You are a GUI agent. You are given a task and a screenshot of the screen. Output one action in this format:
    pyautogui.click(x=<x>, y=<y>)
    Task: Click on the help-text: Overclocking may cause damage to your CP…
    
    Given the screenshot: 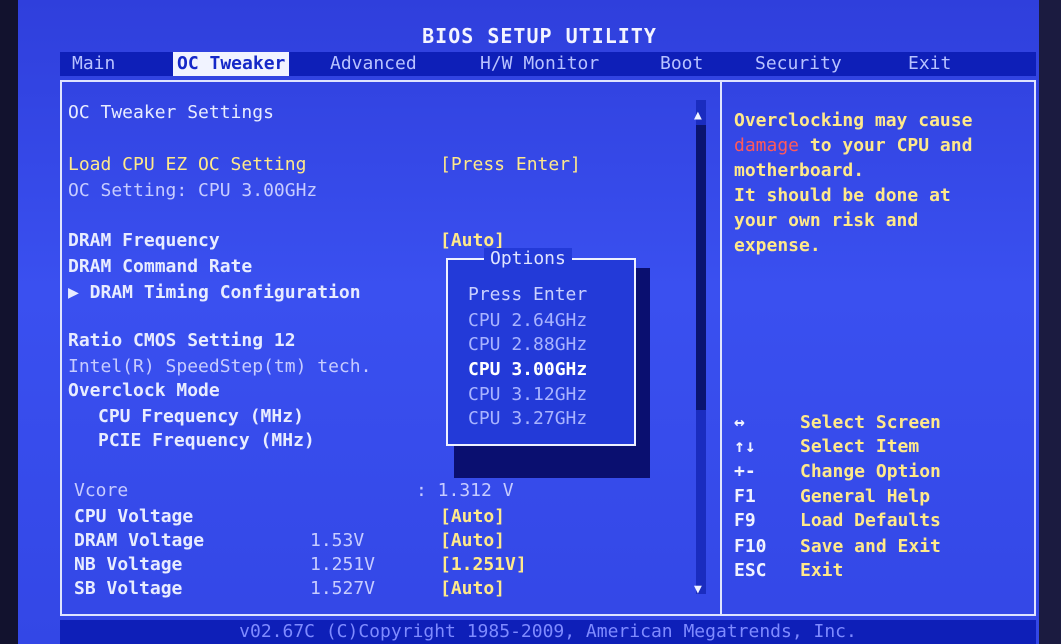 What is the action you would take?
    pyautogui.click(x=879, y=183)
    